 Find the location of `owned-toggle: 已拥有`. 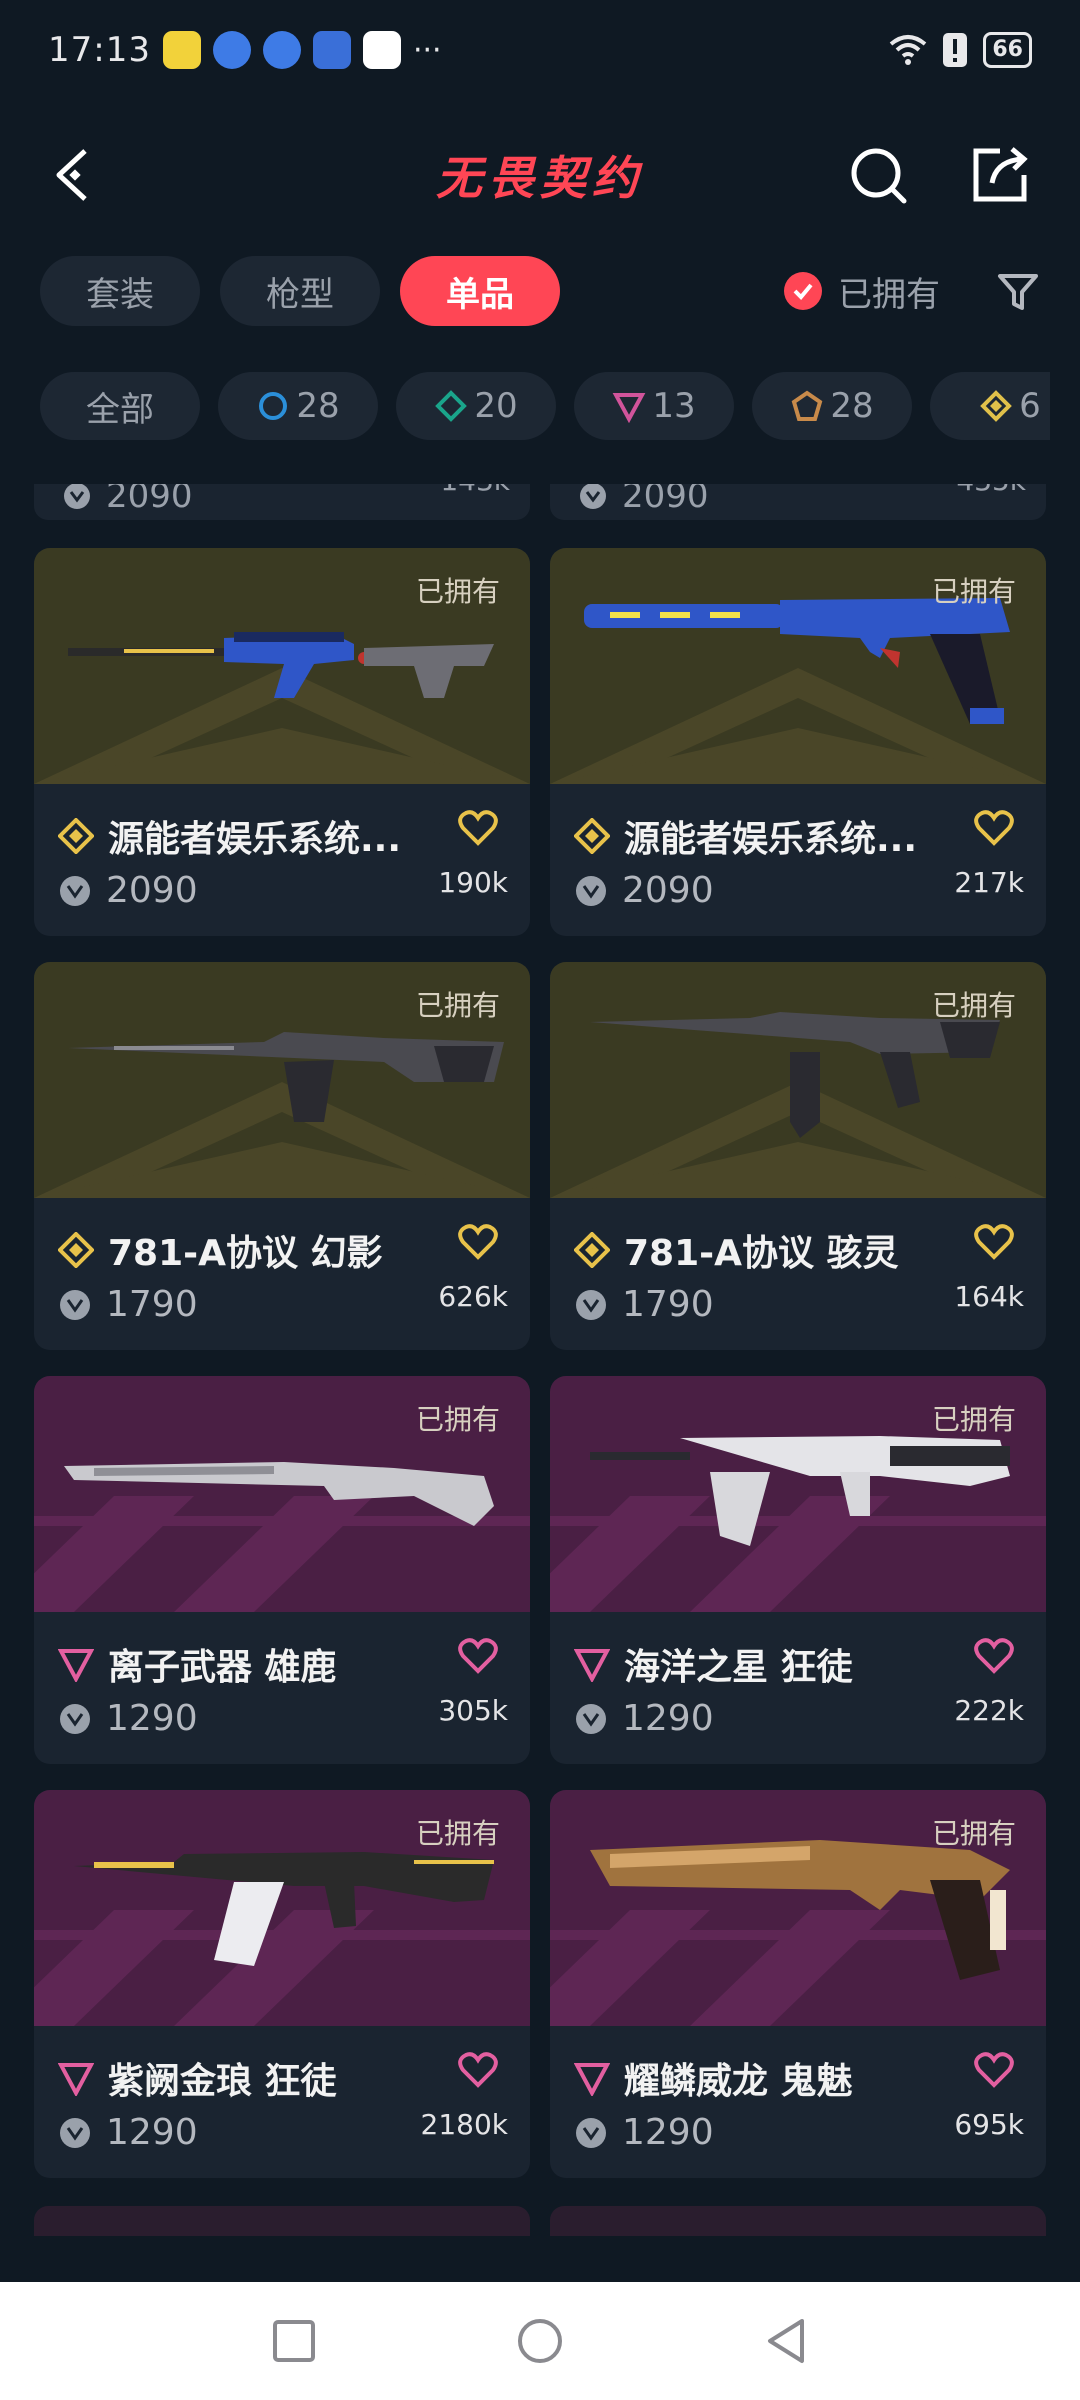

owned-toggle: 已拥有 is located at coordinates (862, 291).